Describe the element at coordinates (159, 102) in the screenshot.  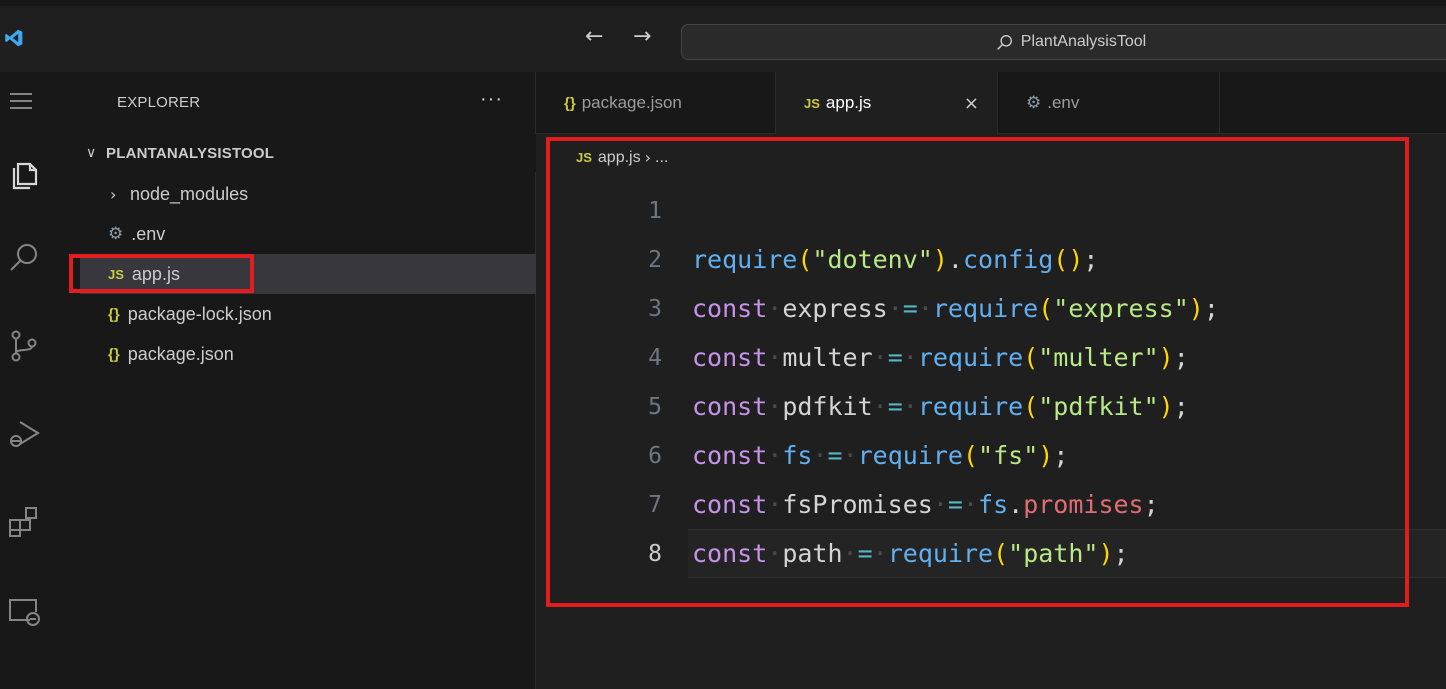
I see `explorer-title: EXPLORER` at that location.